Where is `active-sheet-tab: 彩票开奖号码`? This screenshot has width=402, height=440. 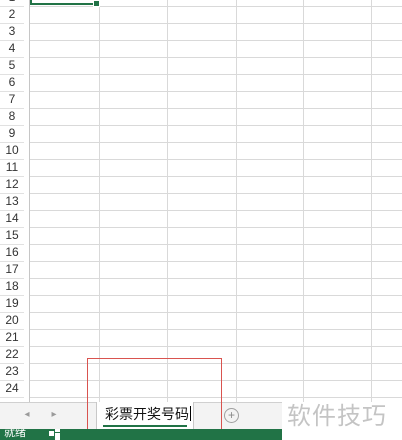
active-sheet-tab: 彩票开奖号码 is located at coordinates (145, 415).